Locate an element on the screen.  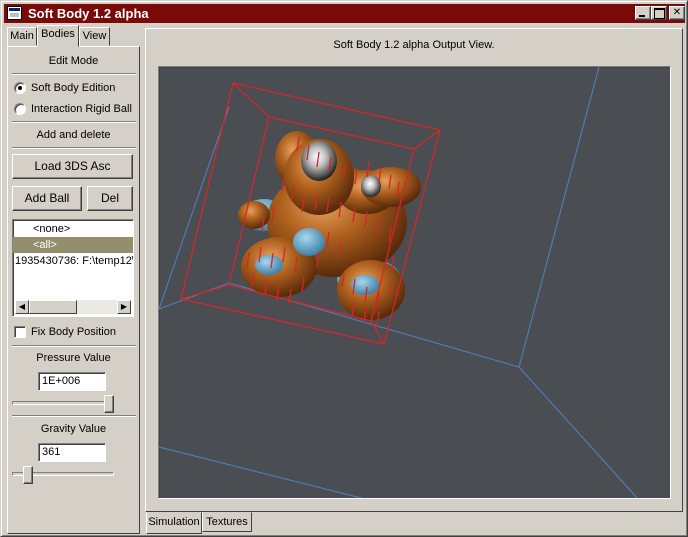
scroll-thumb is located at coordinates (53, 307).